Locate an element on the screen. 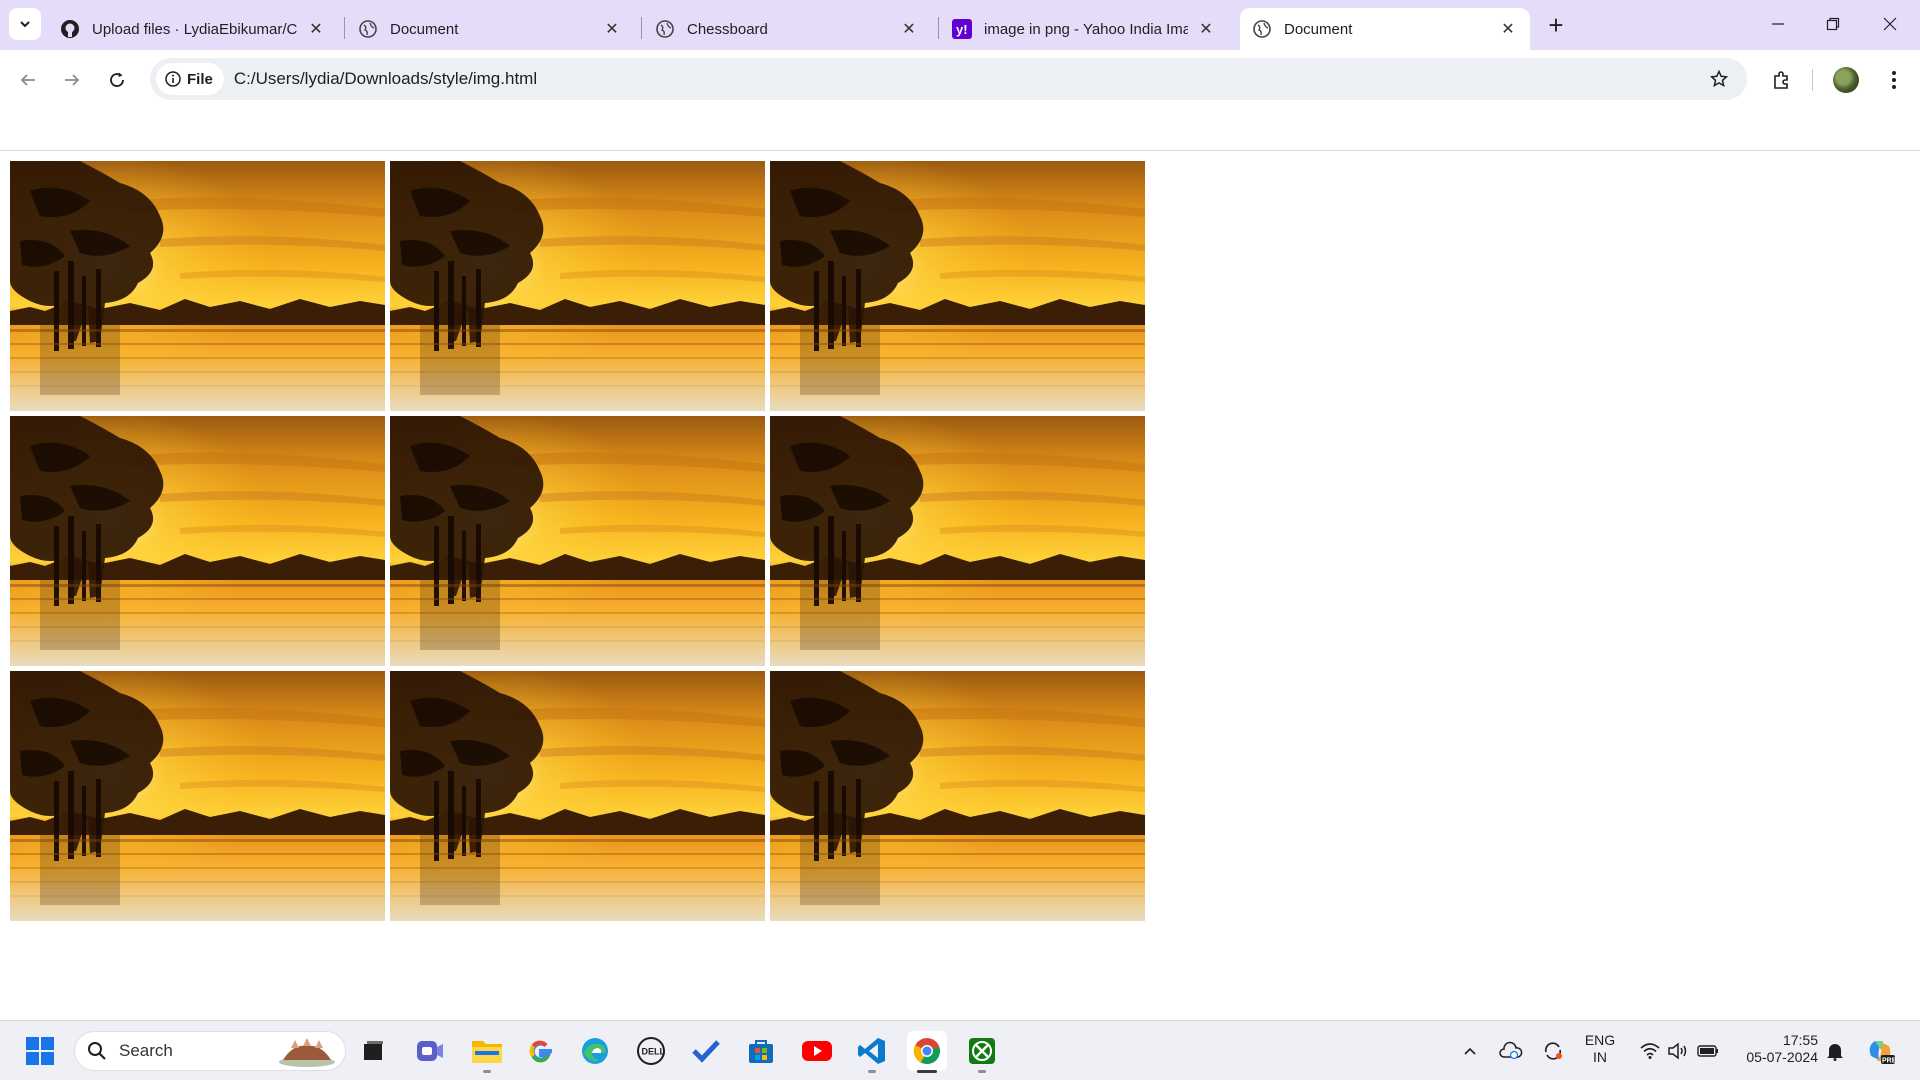  clock-date: 05-07-2024 is located at coordinates (1782, 1057).